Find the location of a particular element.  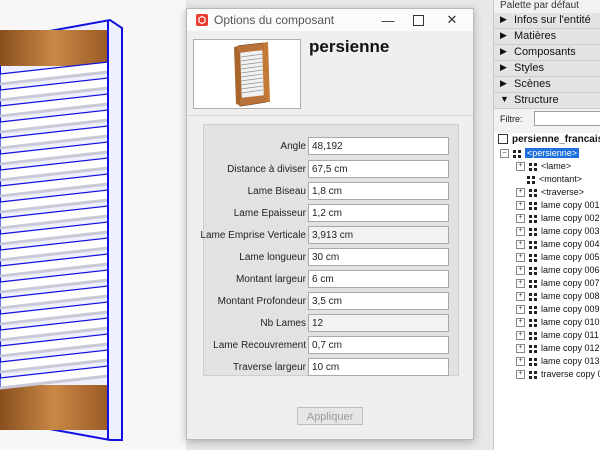

minimize-icon: — is located at coordinates (388, 20).